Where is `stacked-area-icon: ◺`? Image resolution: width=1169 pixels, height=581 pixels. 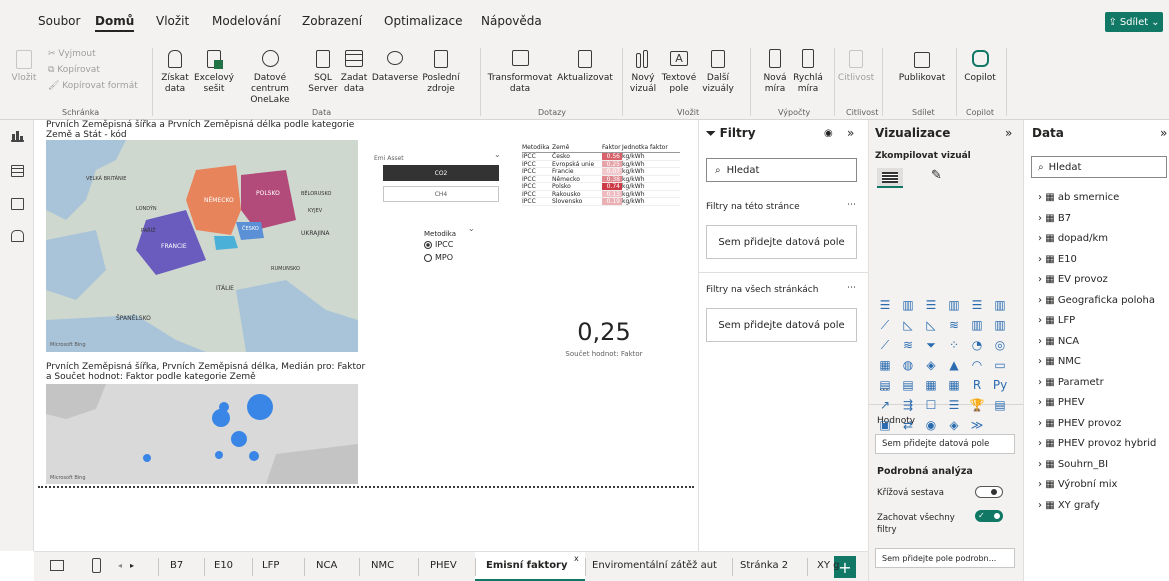 stacked-area-icon: ◺ is located at coordinates (931, 325).